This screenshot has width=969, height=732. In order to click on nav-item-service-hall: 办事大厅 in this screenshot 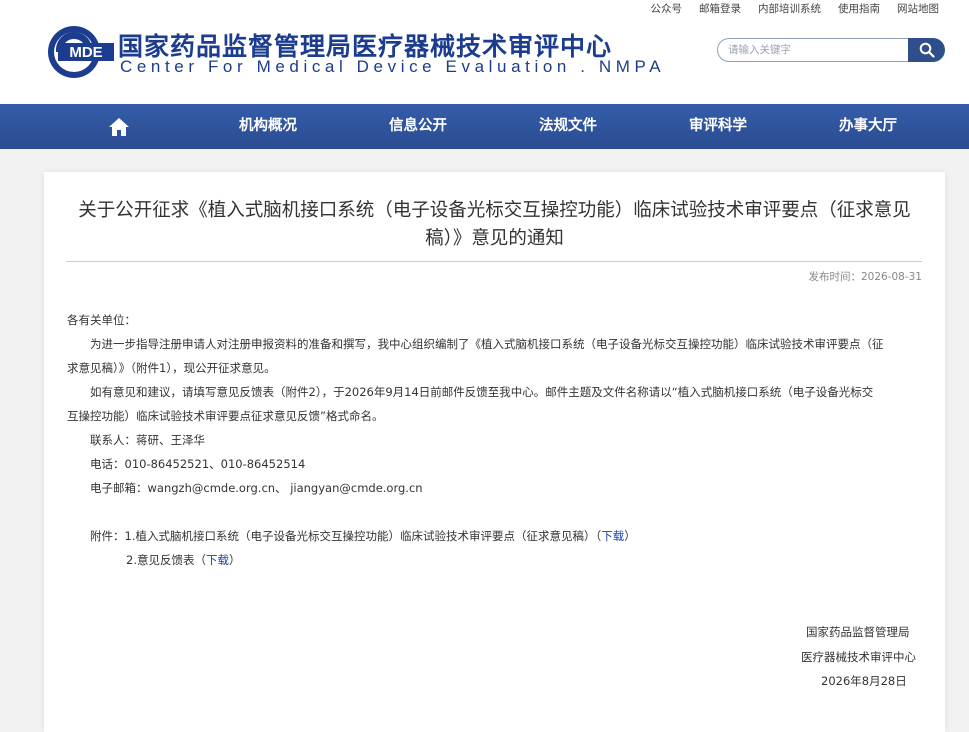, I will do `click(868, 126)`.